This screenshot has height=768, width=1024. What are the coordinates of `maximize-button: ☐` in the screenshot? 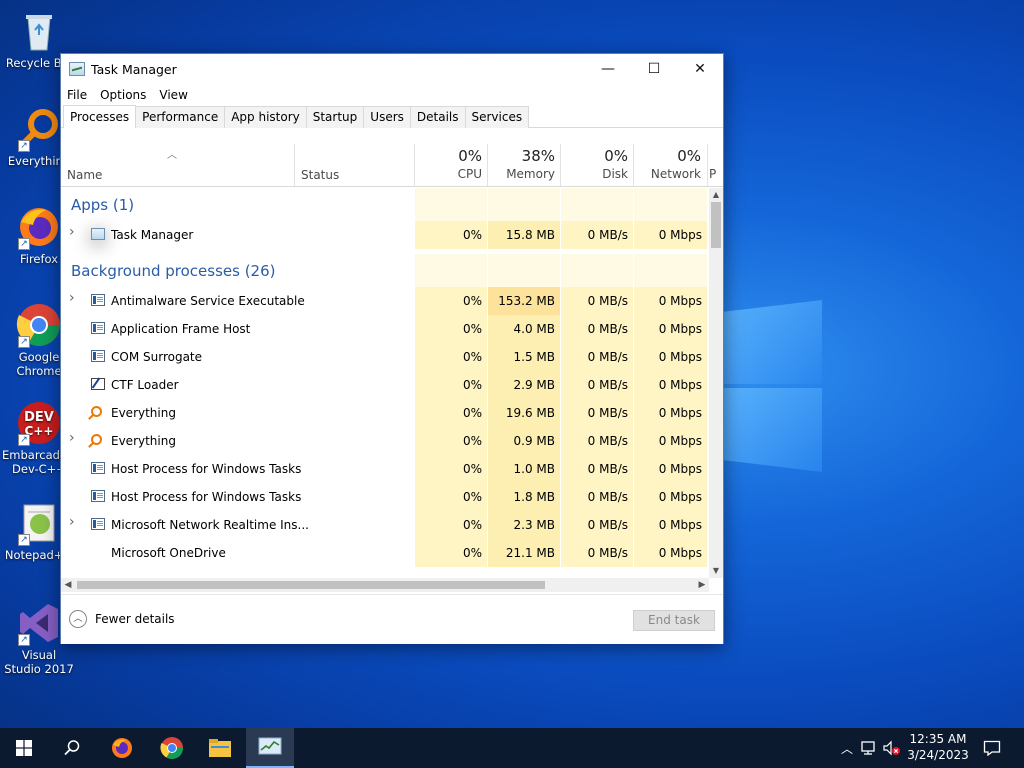 It's located at (654, 69).